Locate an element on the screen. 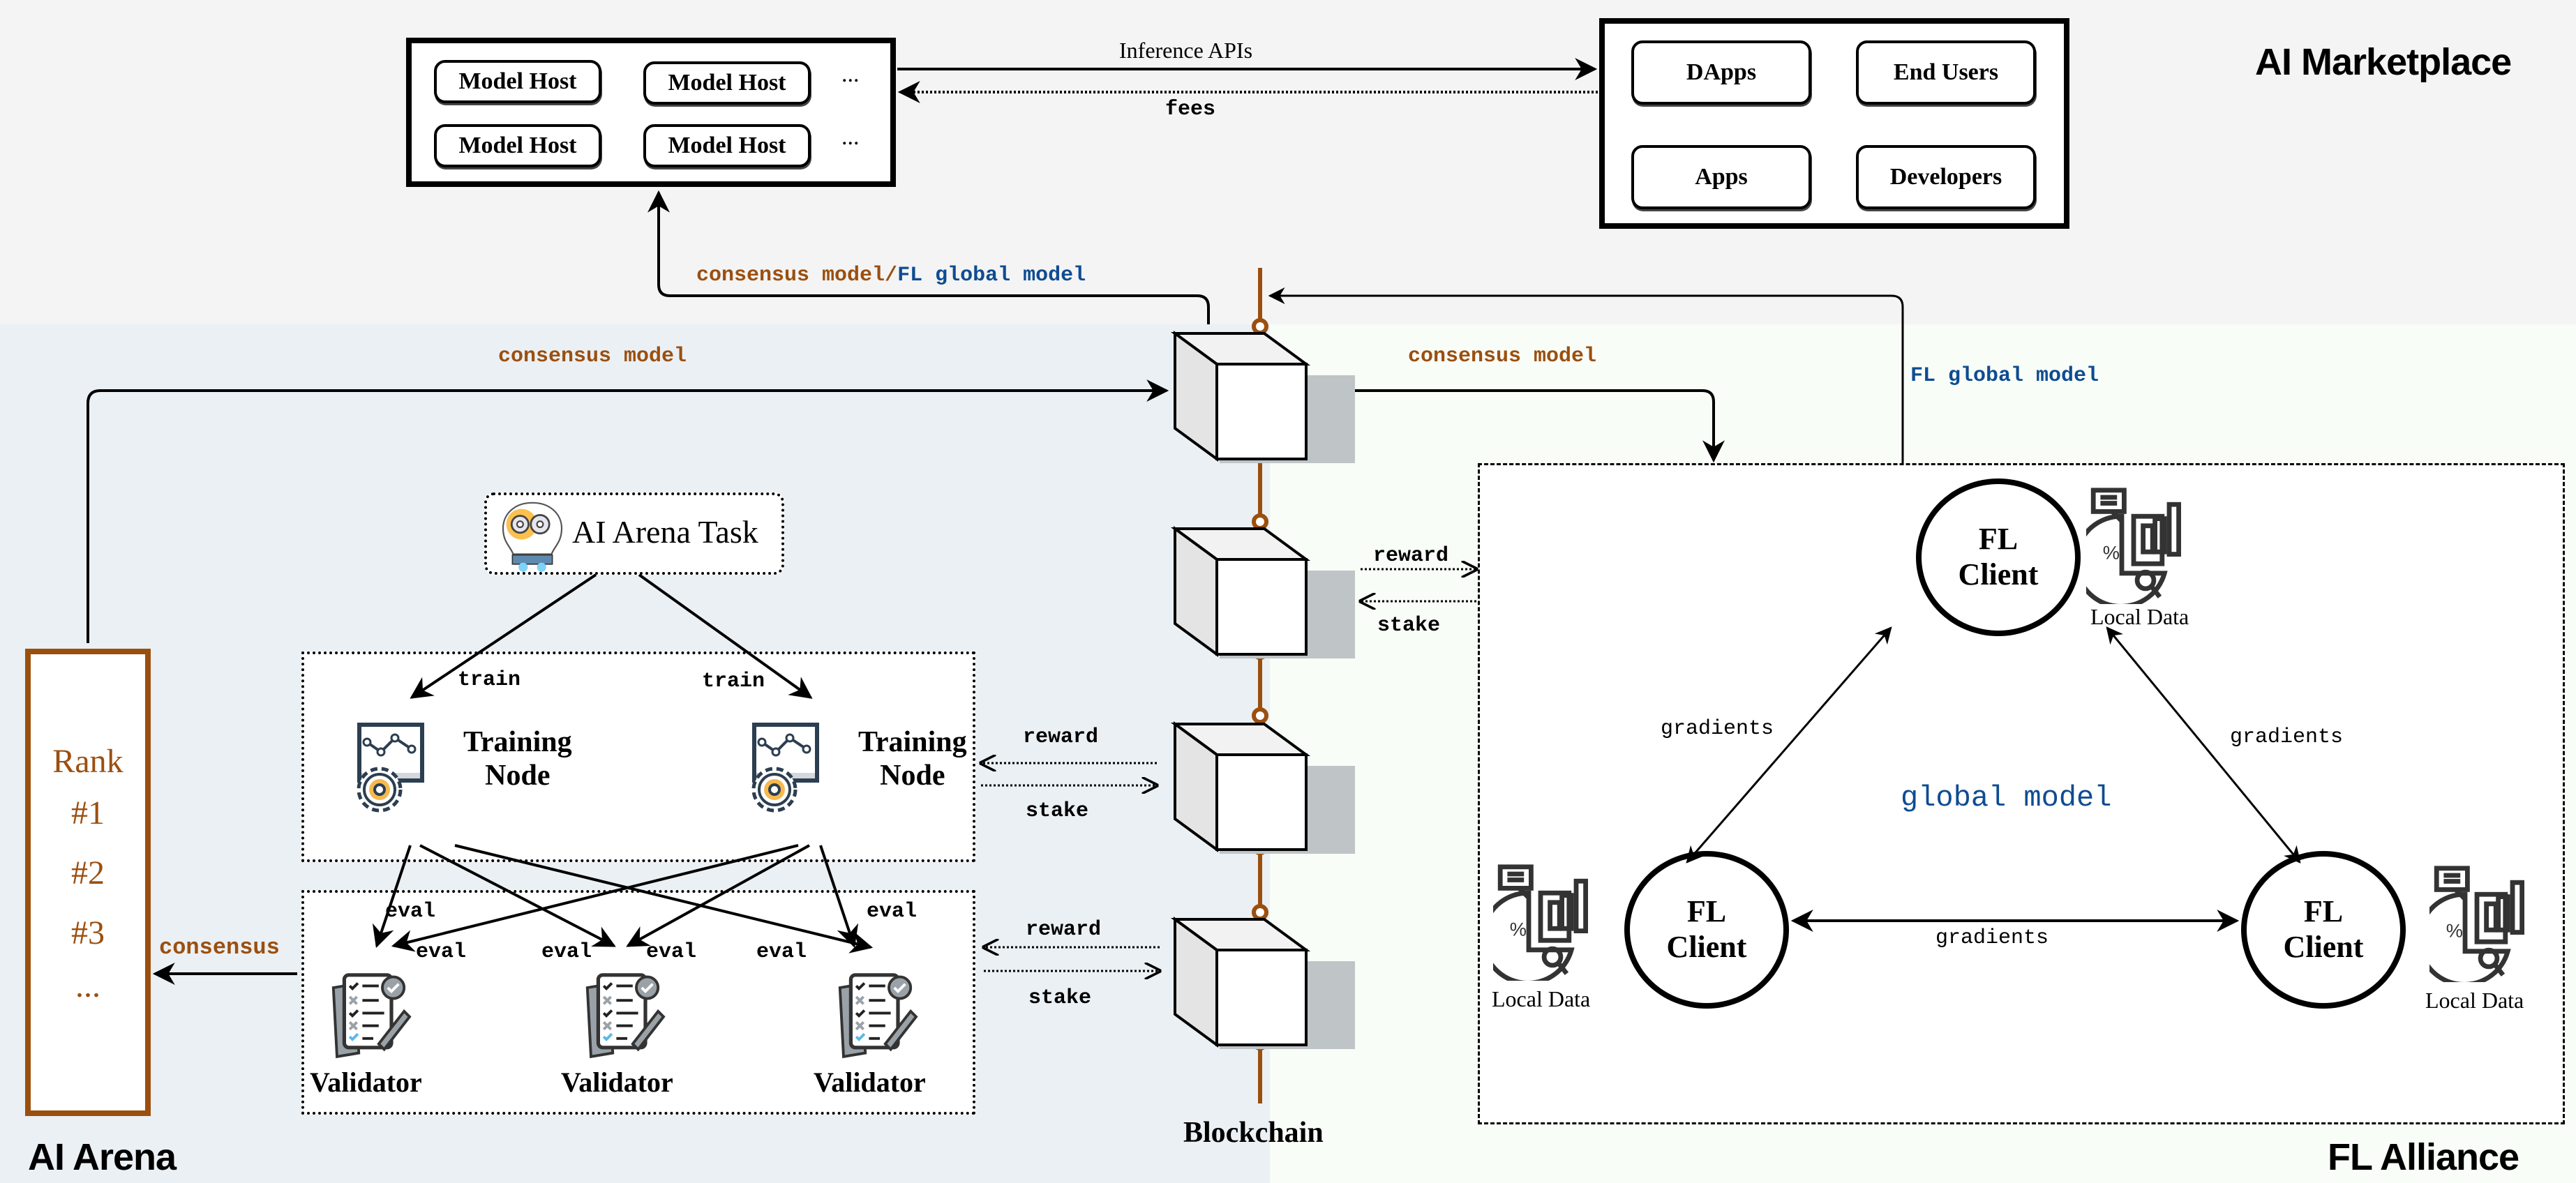 This screenshot has height=1183, width=2576. validator-label-2: Validator is located at coordinates (617, 1082).